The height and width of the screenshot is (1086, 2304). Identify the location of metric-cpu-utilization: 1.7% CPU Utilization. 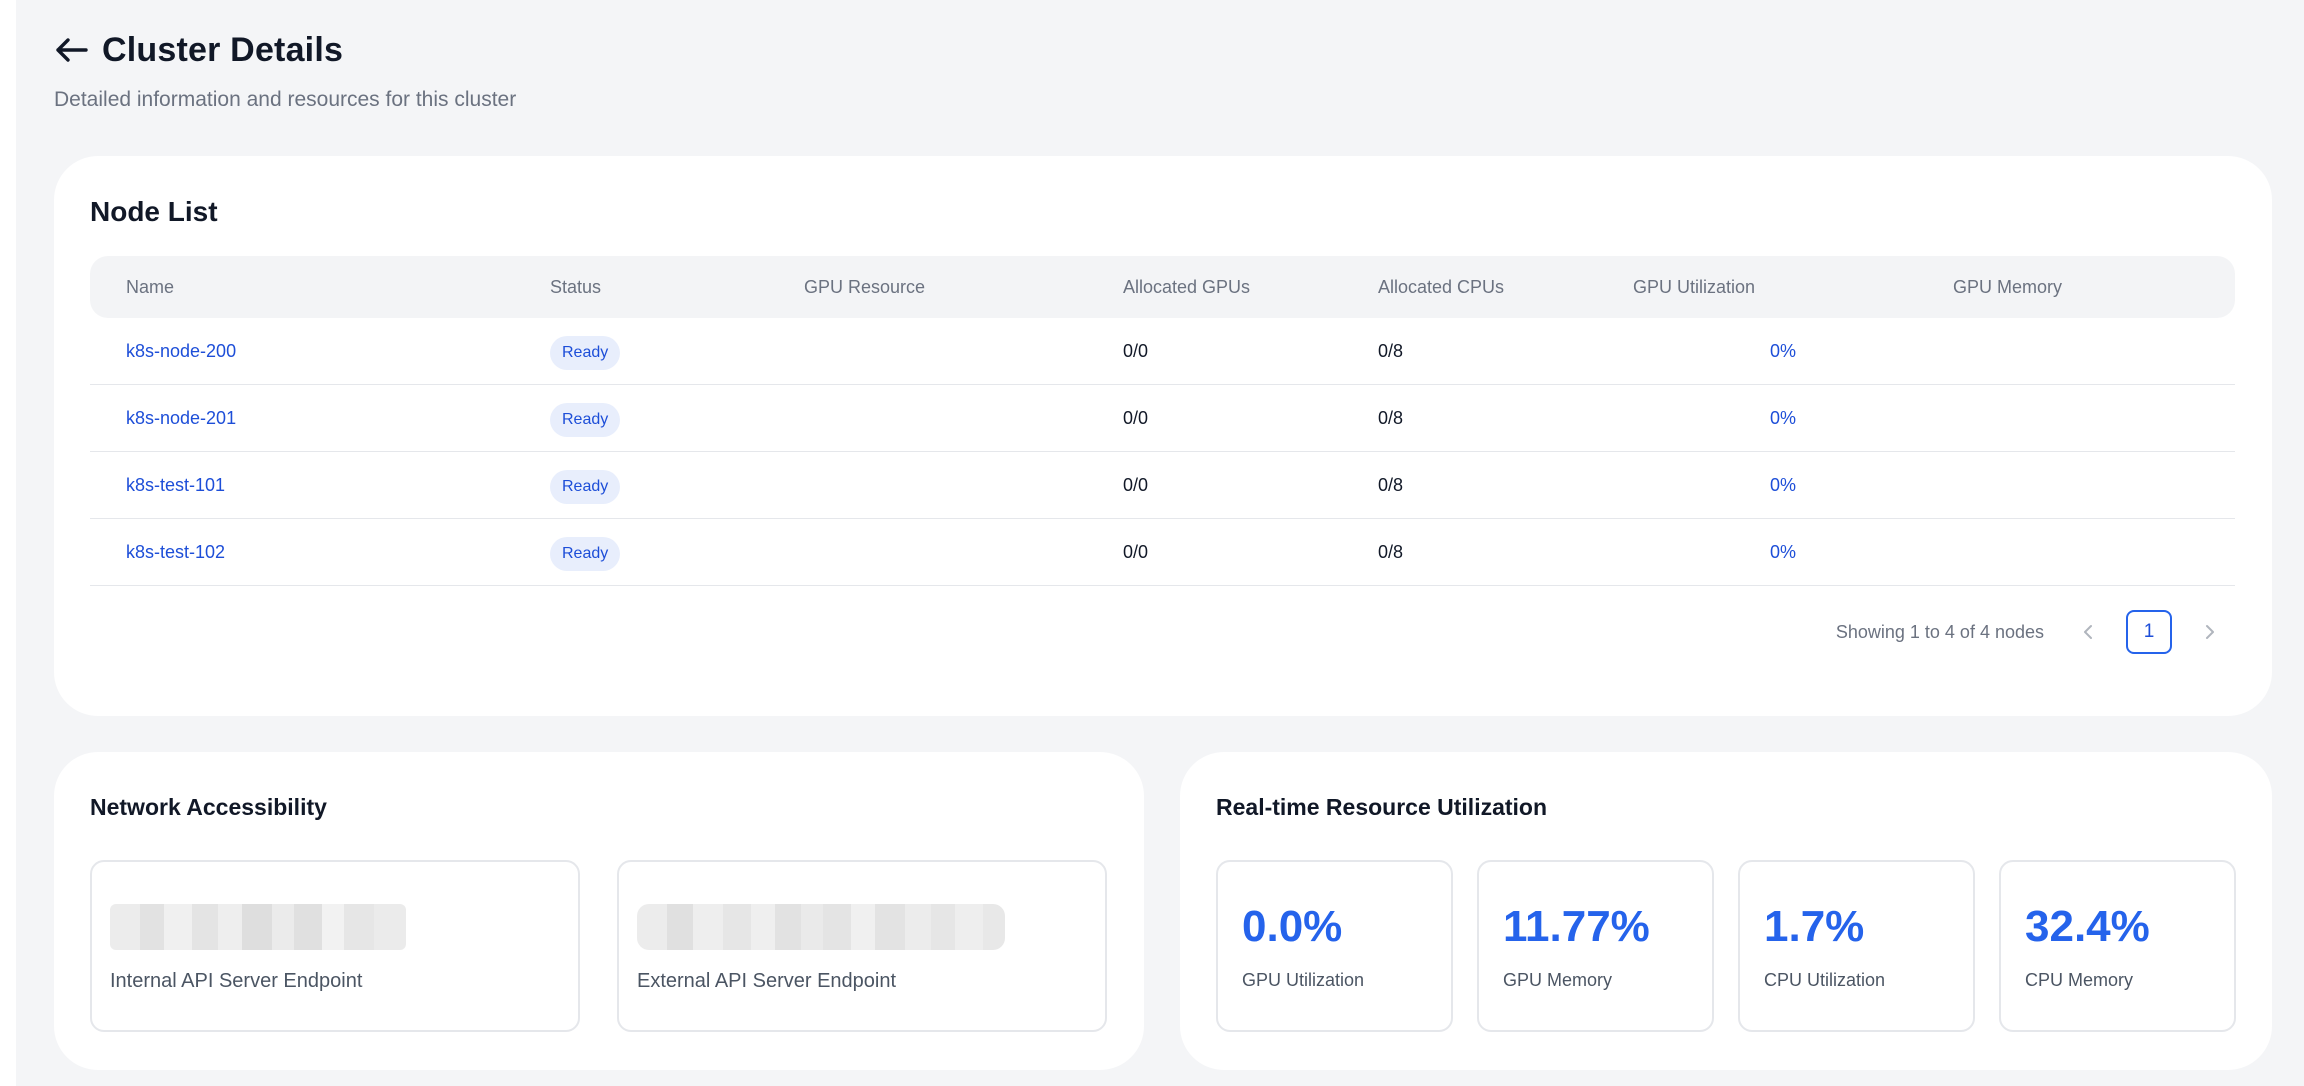
(1856, 946).